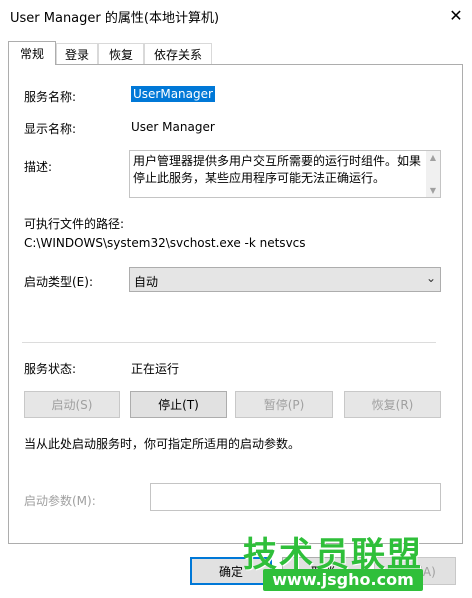  What do you see at coordinates (323, 571) in the screenshot?
I see `cancel-button: 取消` at bounding box center [323, 571].